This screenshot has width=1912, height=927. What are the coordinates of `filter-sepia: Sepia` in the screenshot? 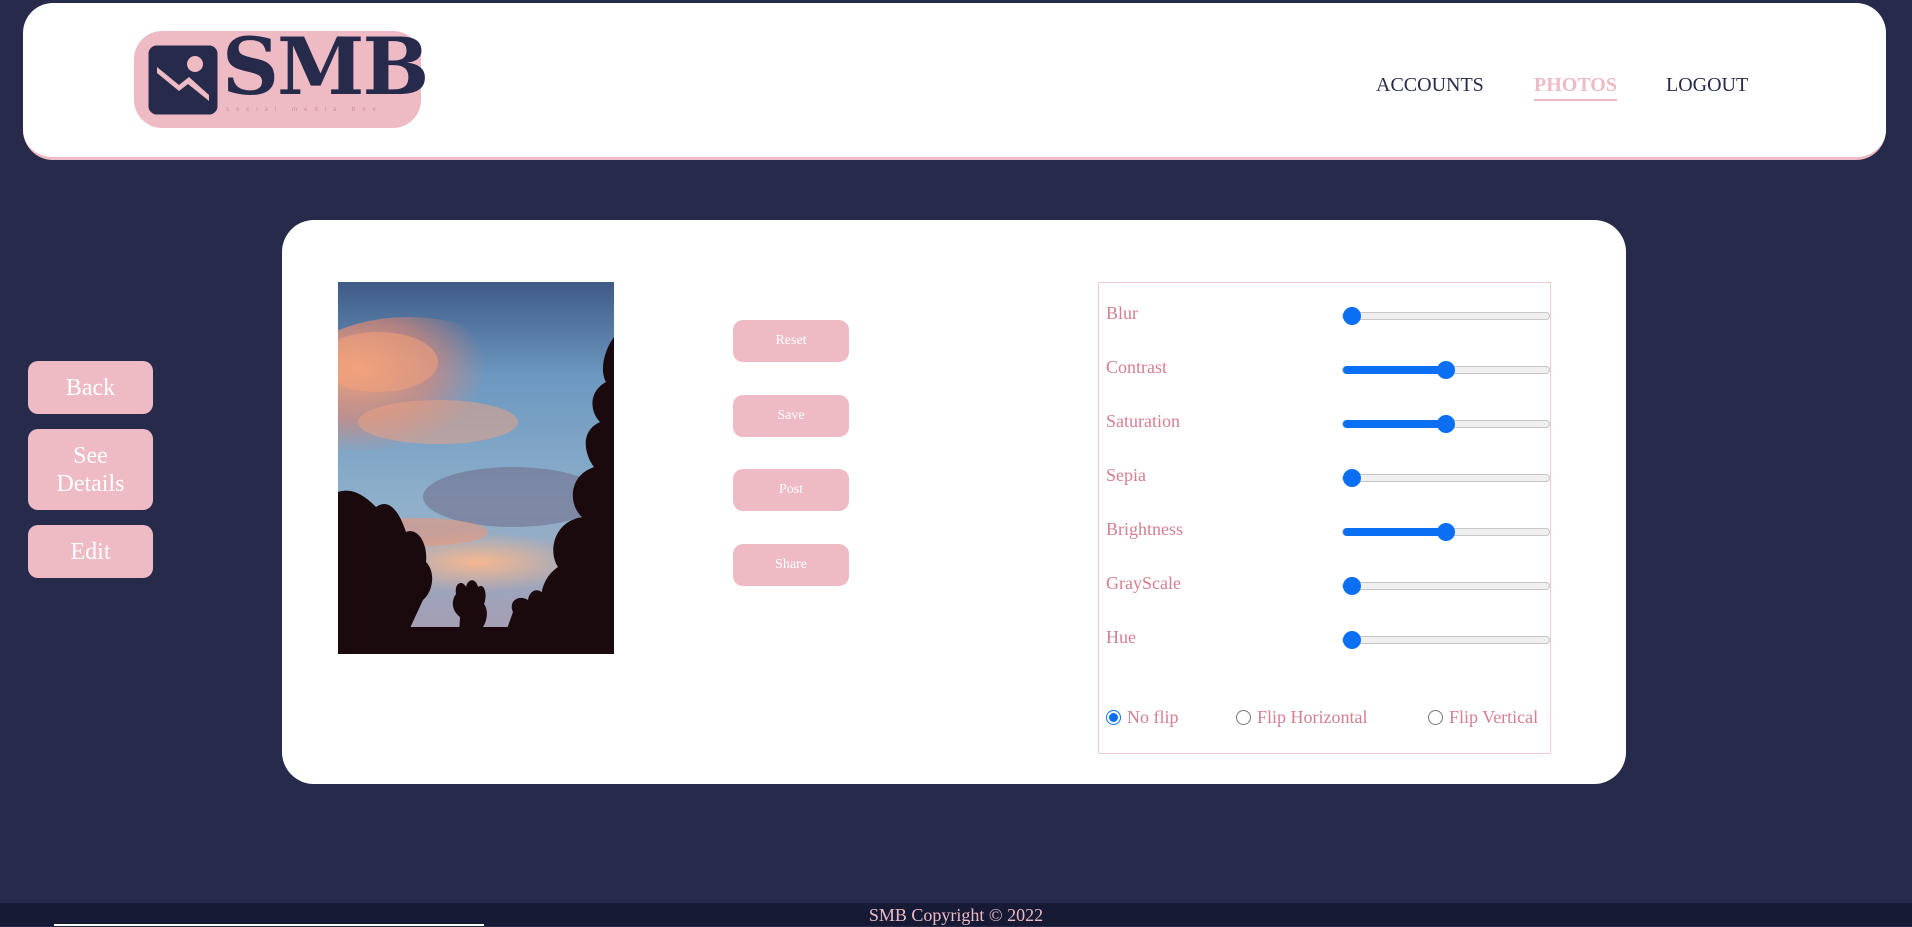 It's located at (1328, 476).